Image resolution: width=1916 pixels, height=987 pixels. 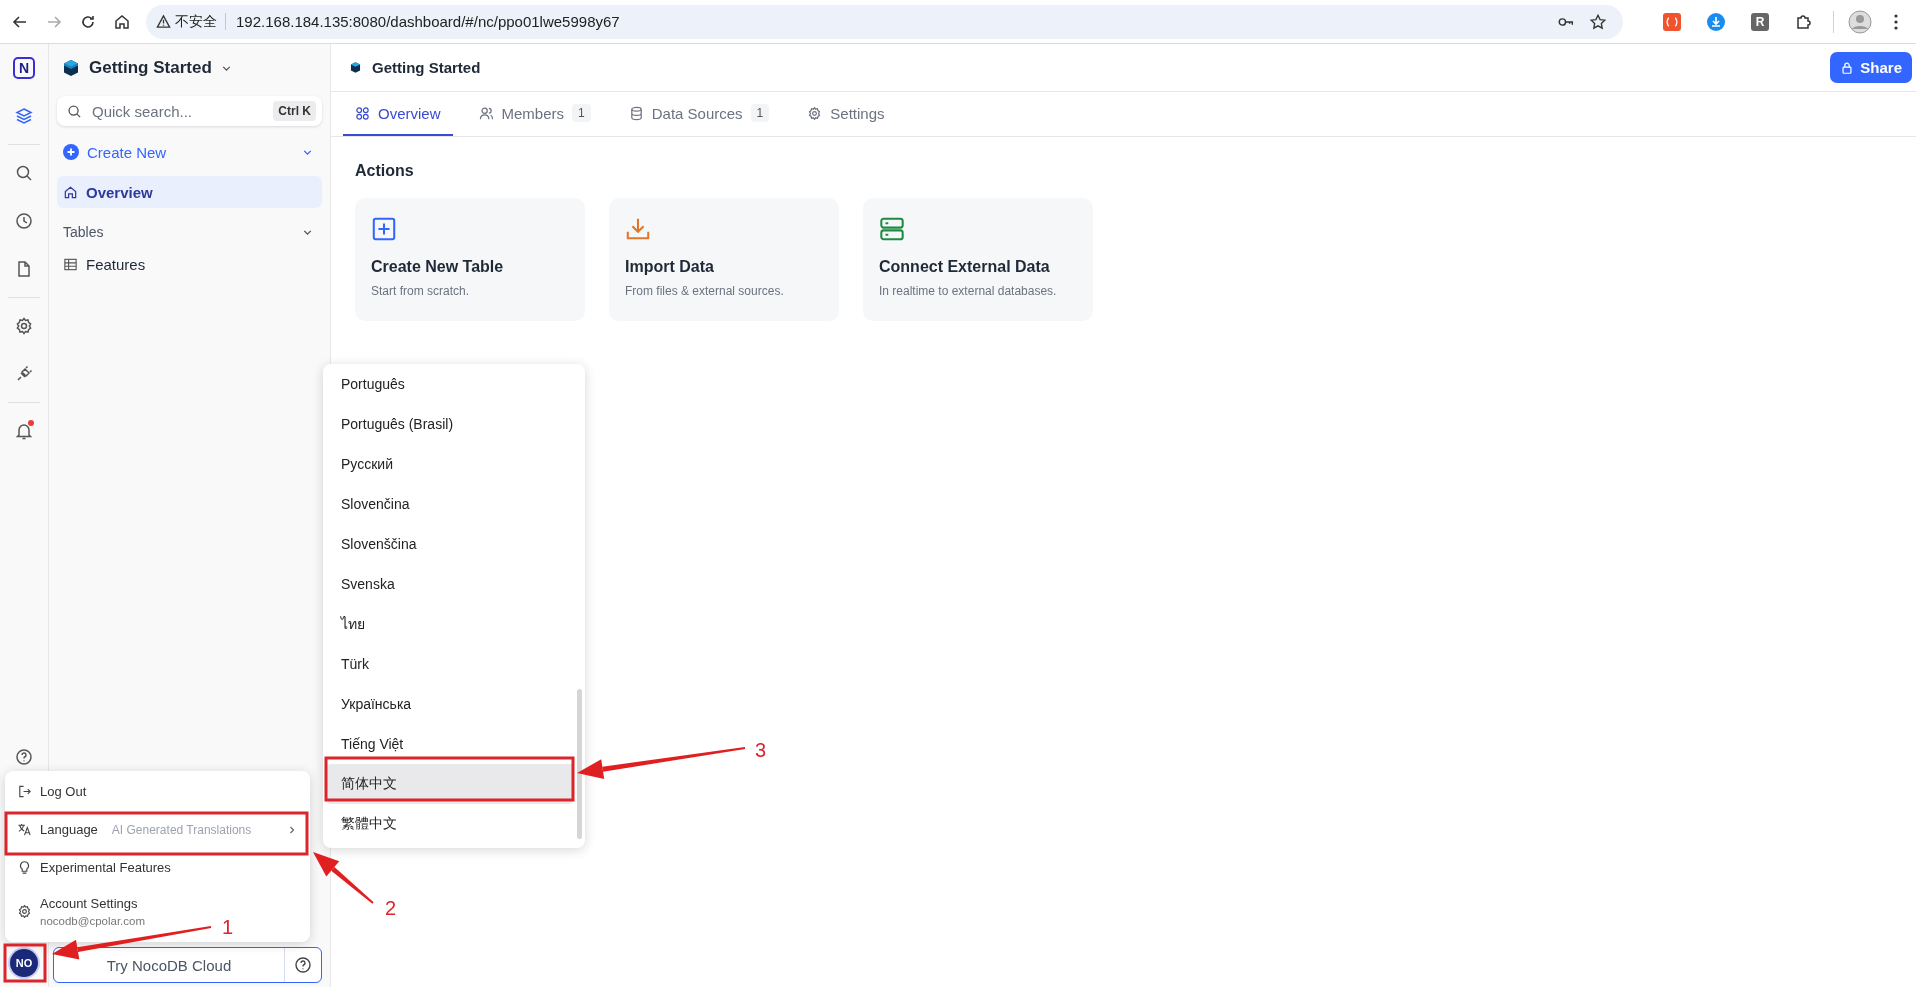 I want to click on scrollbar, so click(x=579, y=764).